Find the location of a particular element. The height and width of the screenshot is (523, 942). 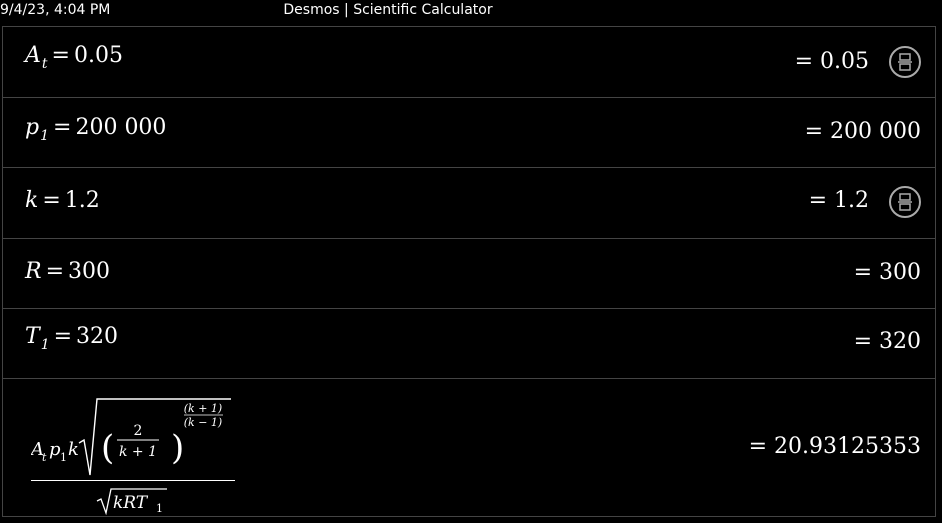

expression-value: 1.2 is located at coordinates (82, 200).